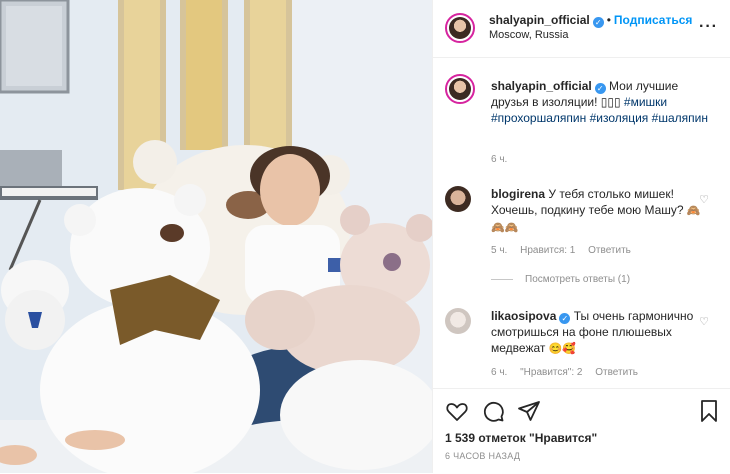  I want to click on post-time-ago: 6 ЧАСОВ НАЗАД, so click(482, 456).